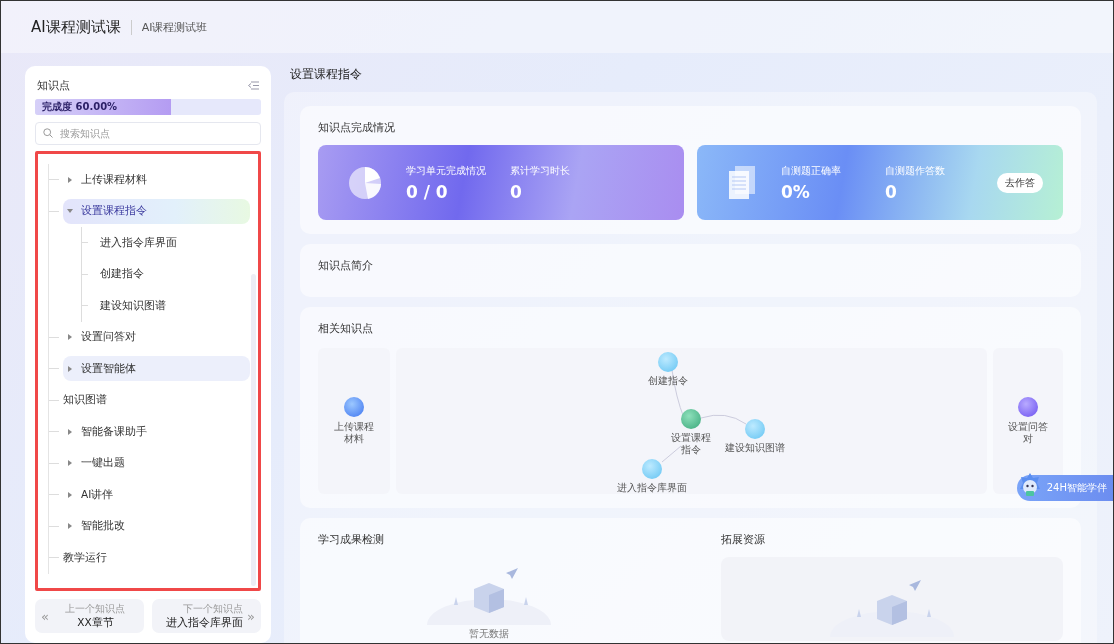 Image resolution: width=1114 pixels, height=644 pixels. Describe the element at coordinates (326, 74) in the screenshot. I see `page-title: 设置课程指令` at that location.